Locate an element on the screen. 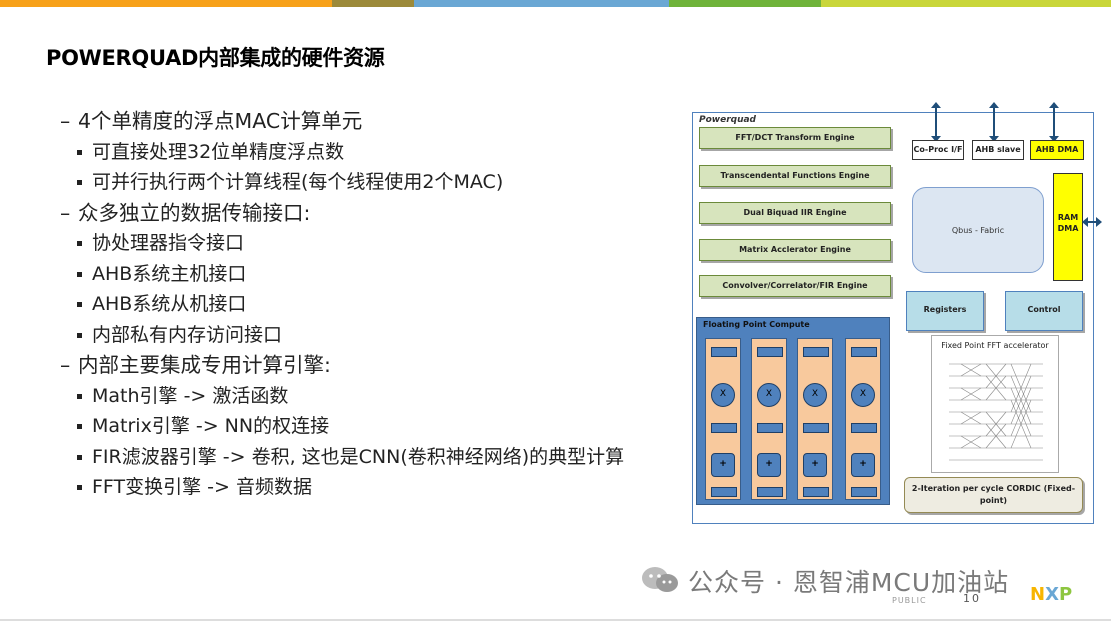  coproc-arrow is located at coordinates (936, 122).